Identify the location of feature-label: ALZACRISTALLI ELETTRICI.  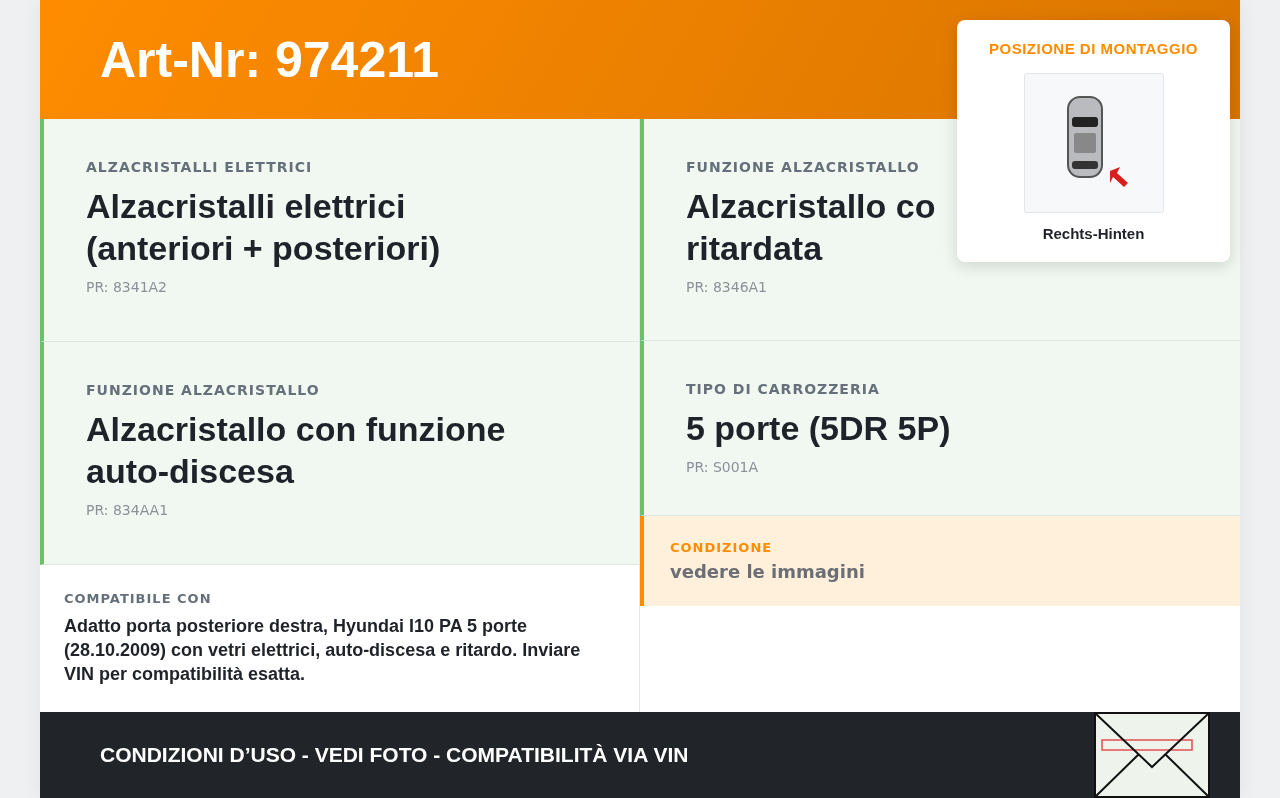
(200, 167).